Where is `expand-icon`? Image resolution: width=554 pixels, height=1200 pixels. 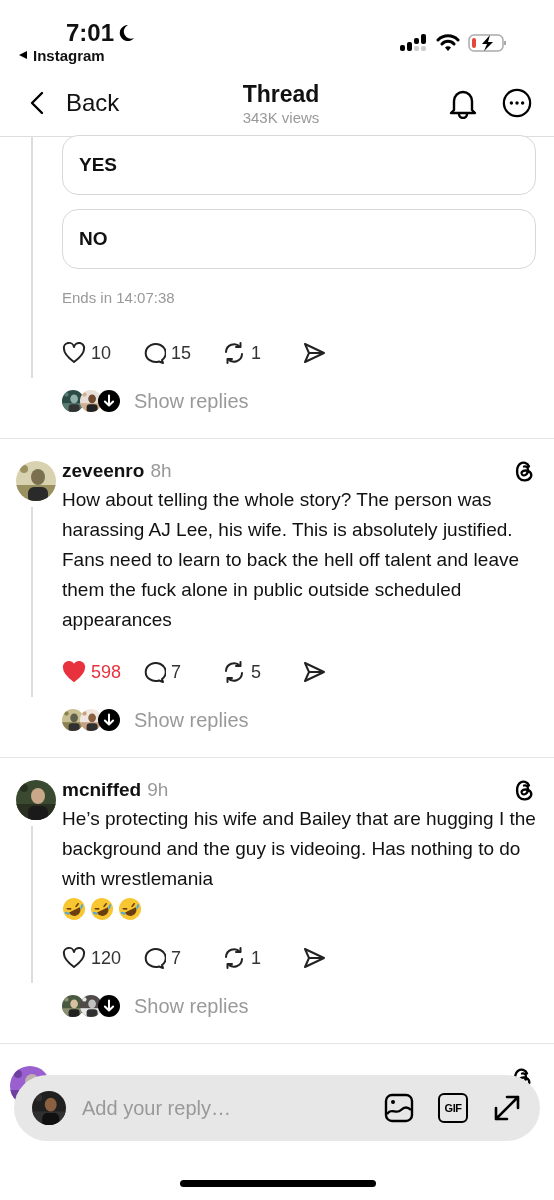 expand-icon is located at coordinates (507, 1108).